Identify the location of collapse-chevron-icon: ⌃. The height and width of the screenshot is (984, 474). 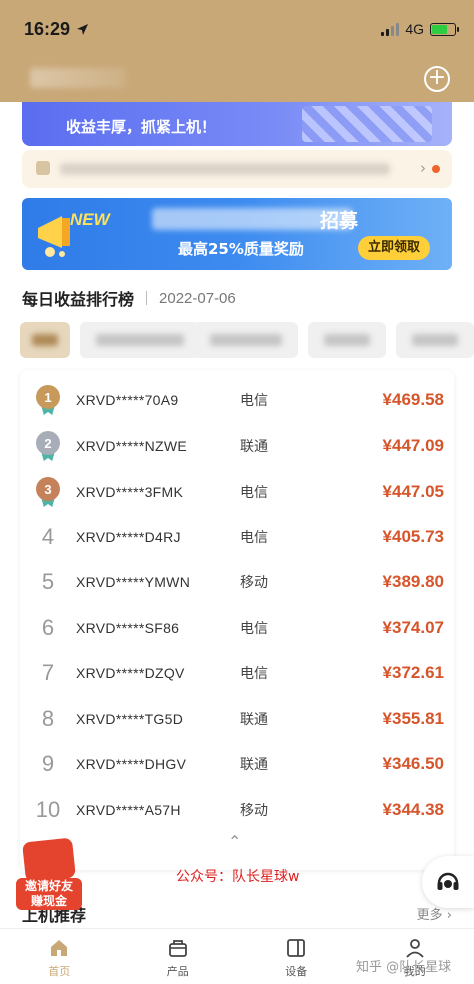
(234, 841).